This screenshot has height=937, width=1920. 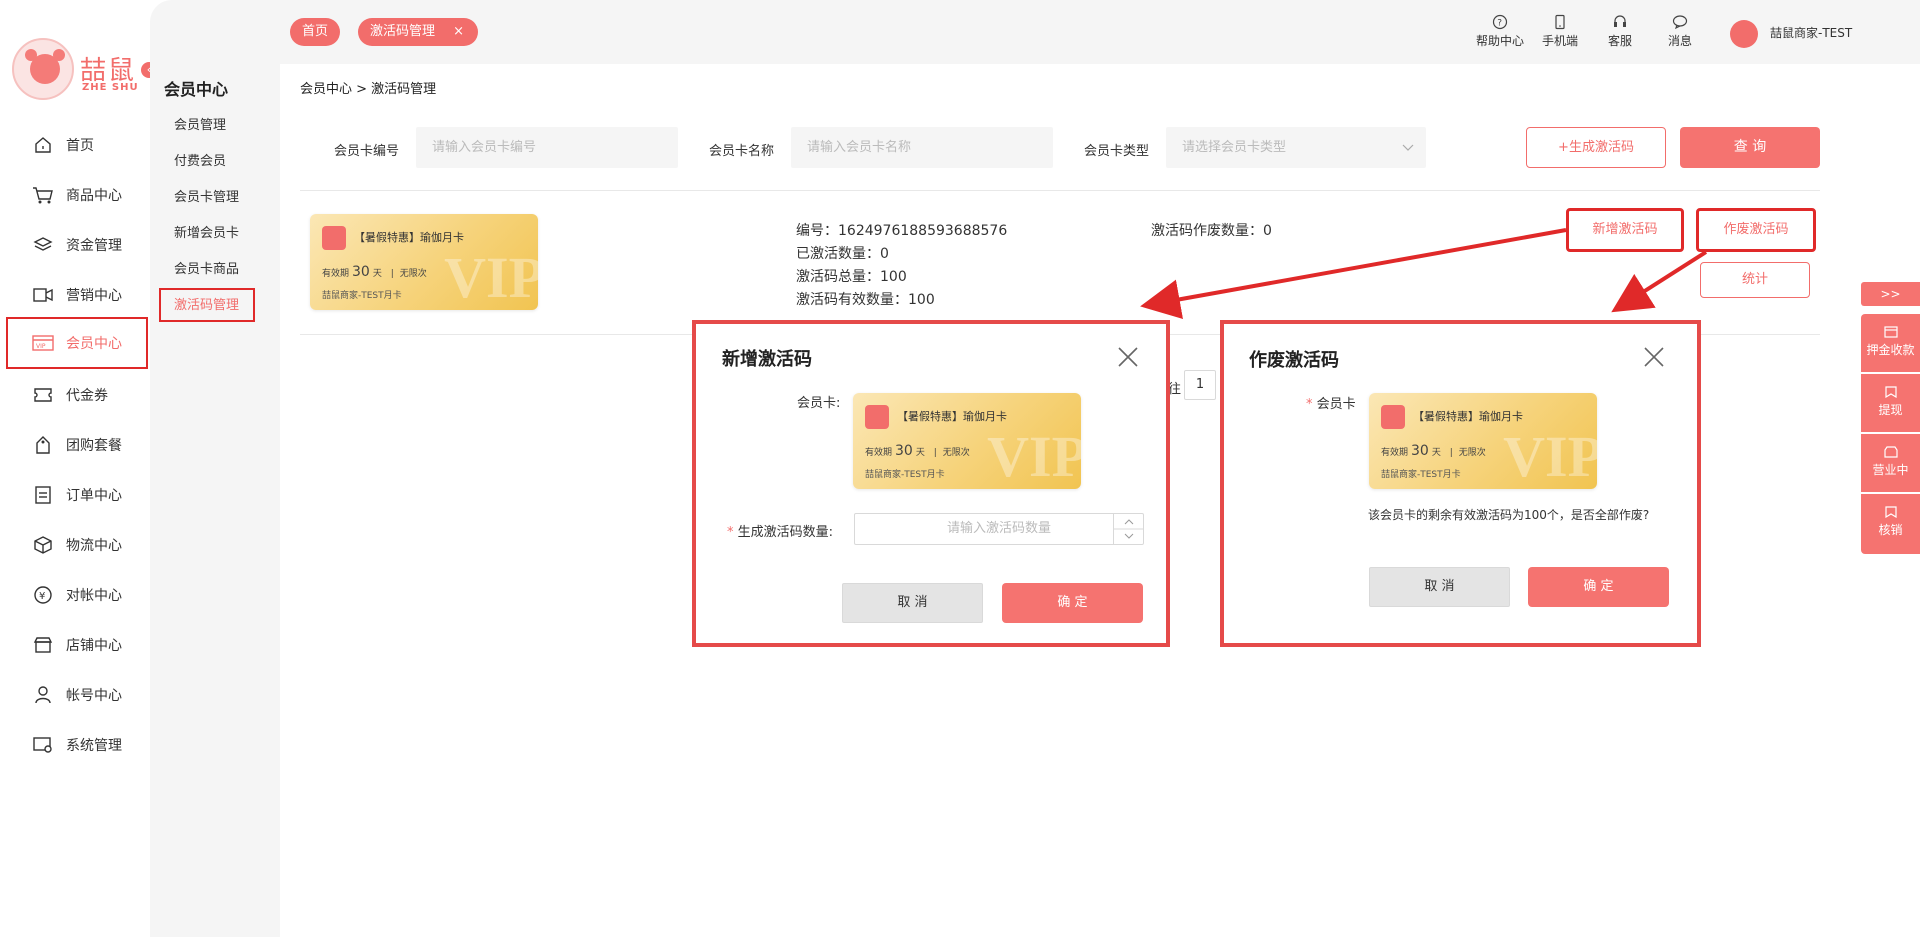 What do you see at coordinates (43, 695) in the screenshot?
I see `user-icon` at bounding box center [43, 695].